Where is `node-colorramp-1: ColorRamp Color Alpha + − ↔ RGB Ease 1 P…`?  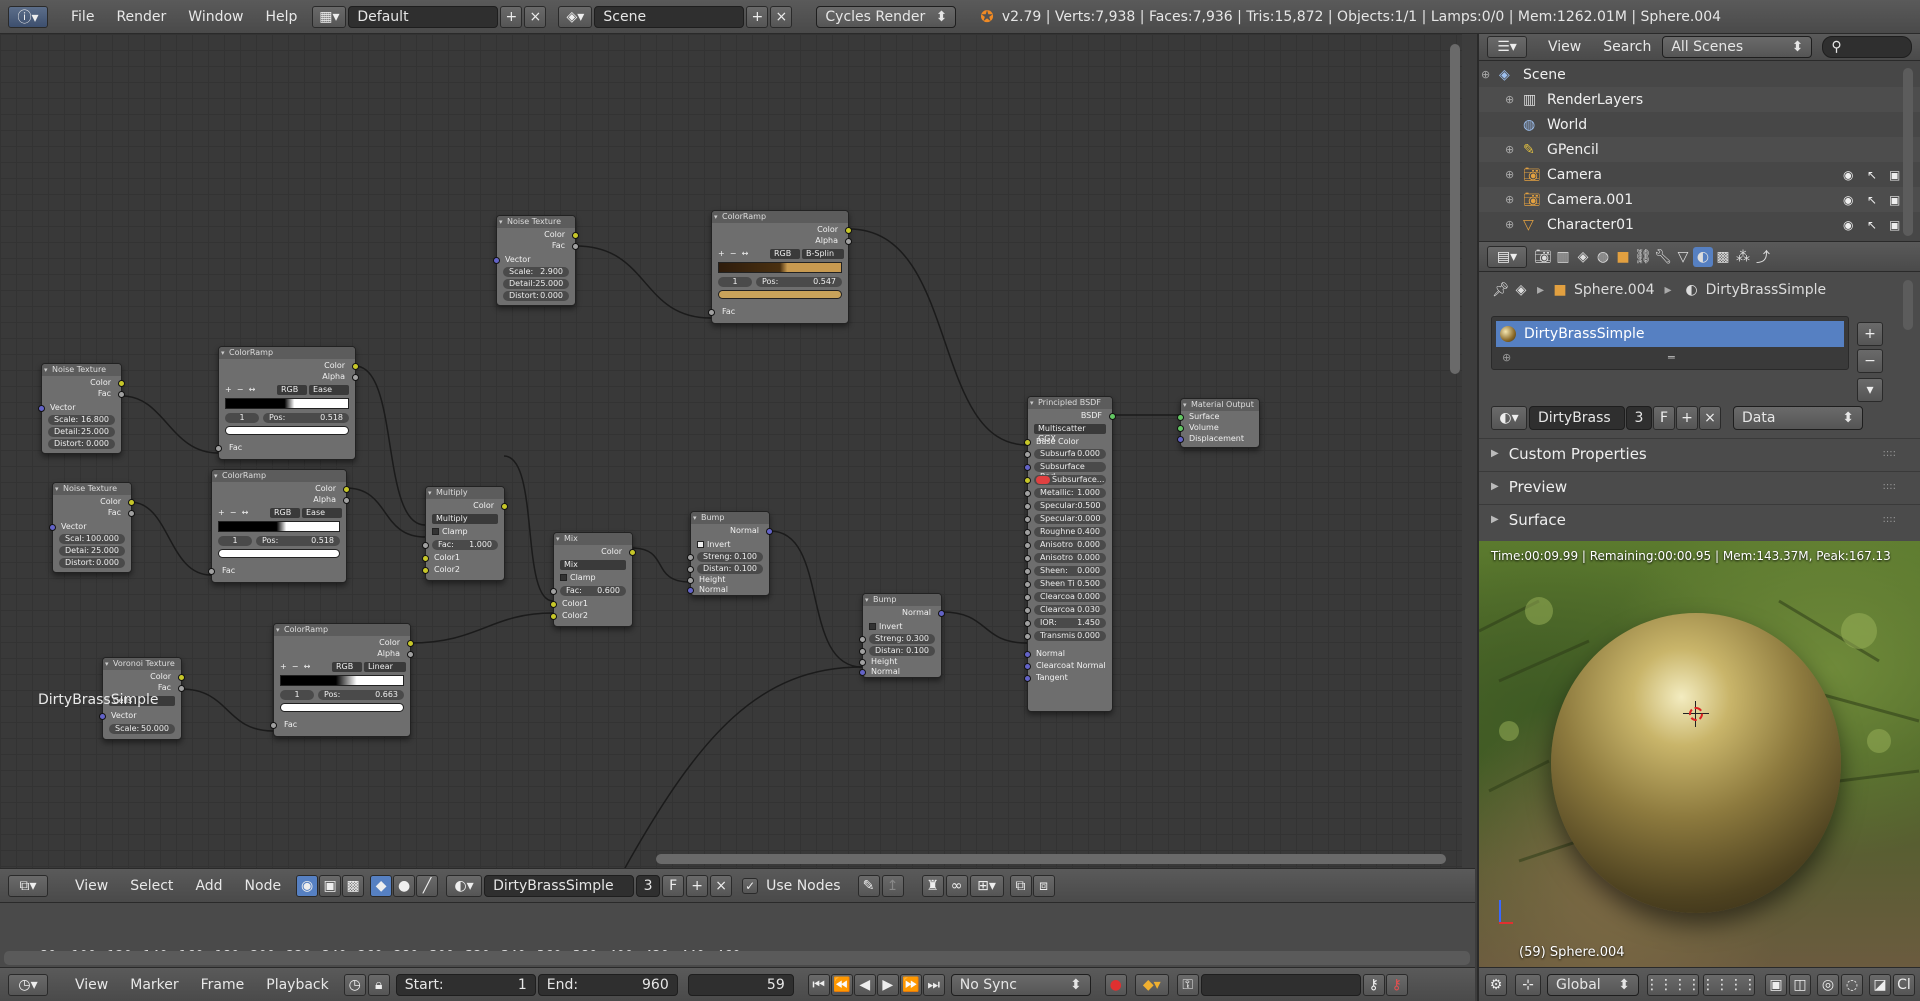 node-colorramp-1: ColorRamp Color Alpha + − ↔ RGB Ease 1 P… is located at coordinates (287, 403).